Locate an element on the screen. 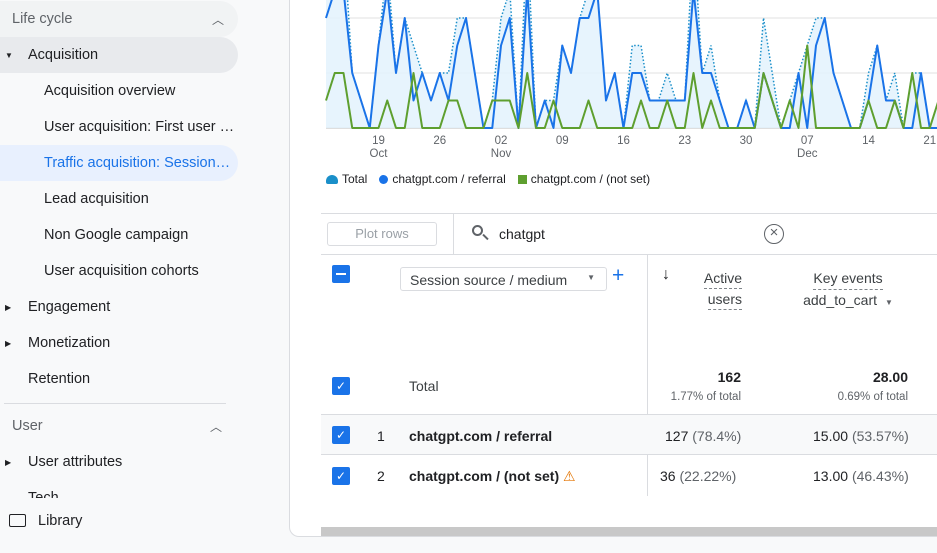  x-tick-label: 21 is located at coordinates (929, 141).